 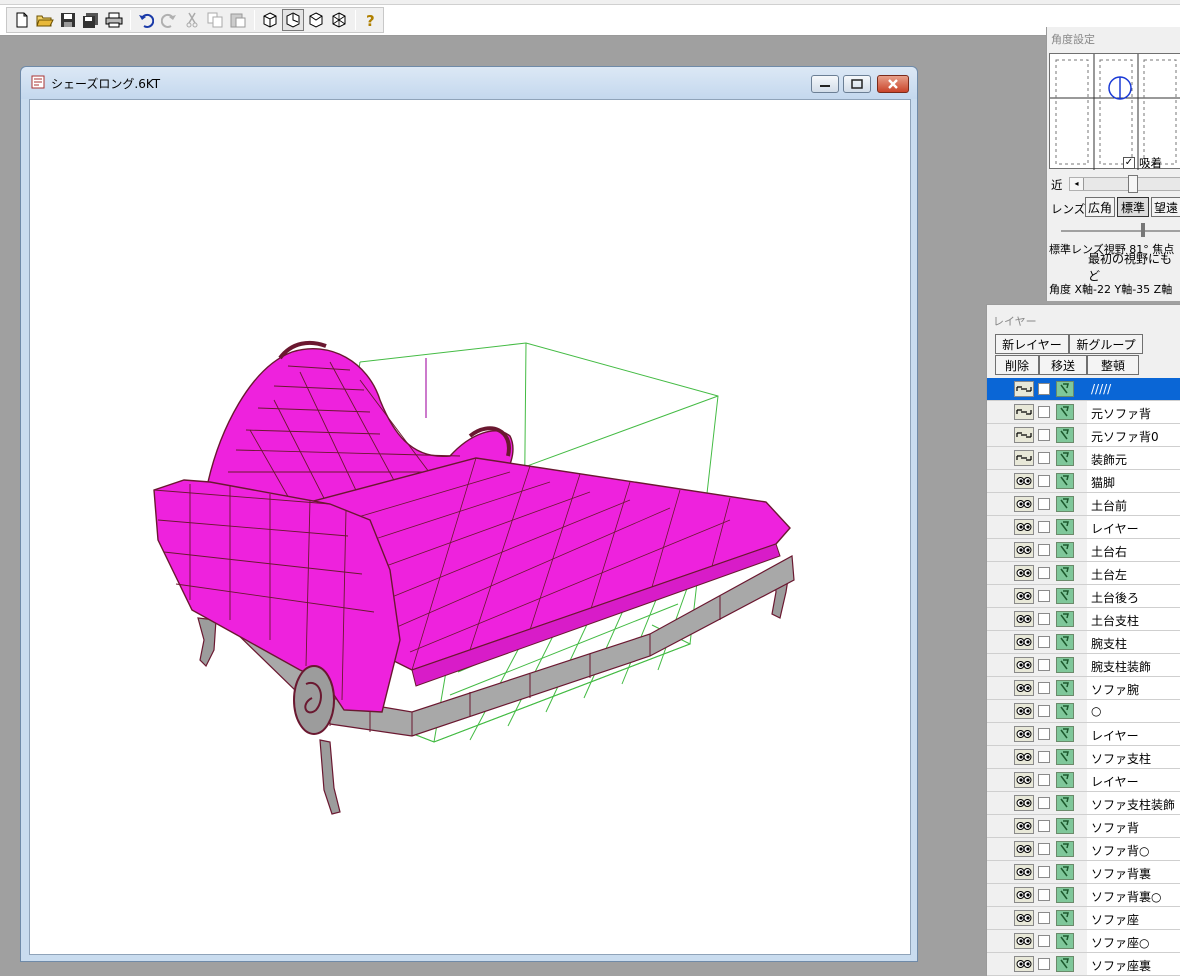 What do you see at coordinates (215, 20) in the screenshot?
I see `copy-icon` at bounding box center [215, 20].